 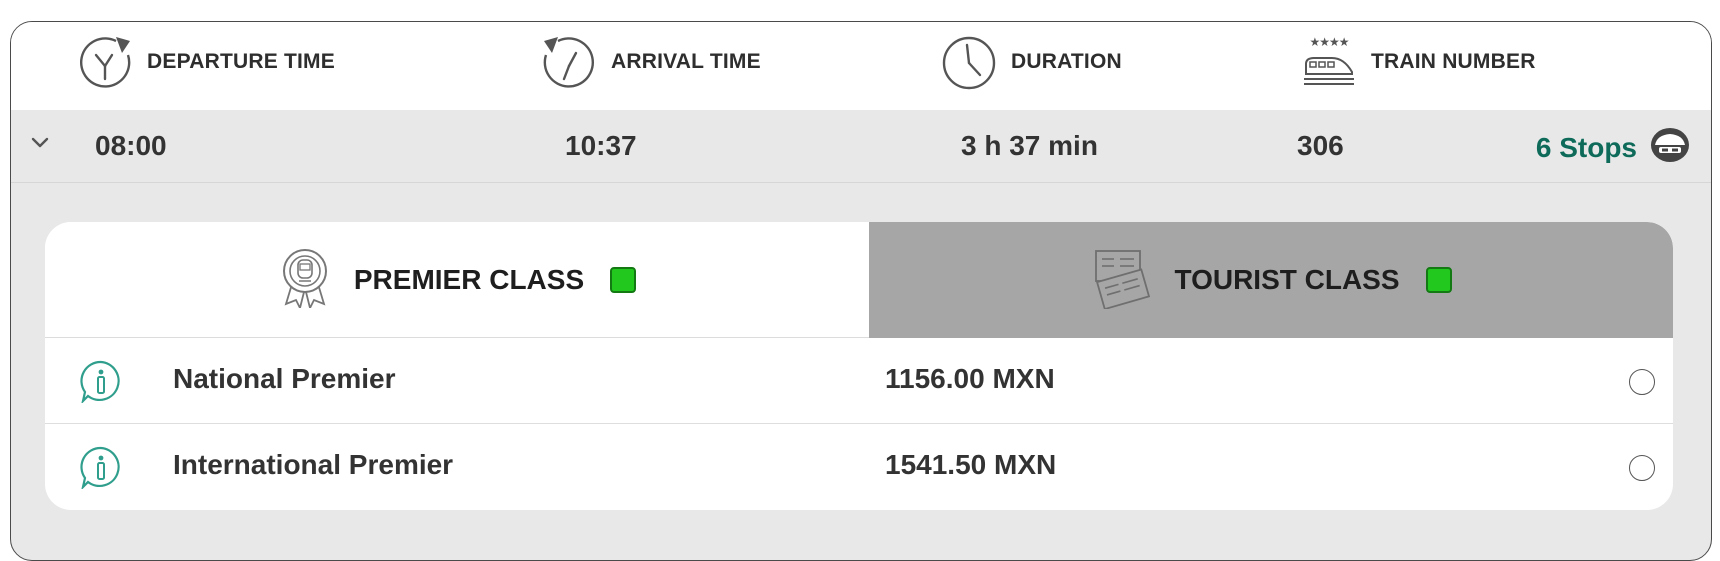 What do you see at coordinates (970, 378) in the screenshot?
I see `fare-price: 1156.00 MXN` at bounding box center [970, 378].